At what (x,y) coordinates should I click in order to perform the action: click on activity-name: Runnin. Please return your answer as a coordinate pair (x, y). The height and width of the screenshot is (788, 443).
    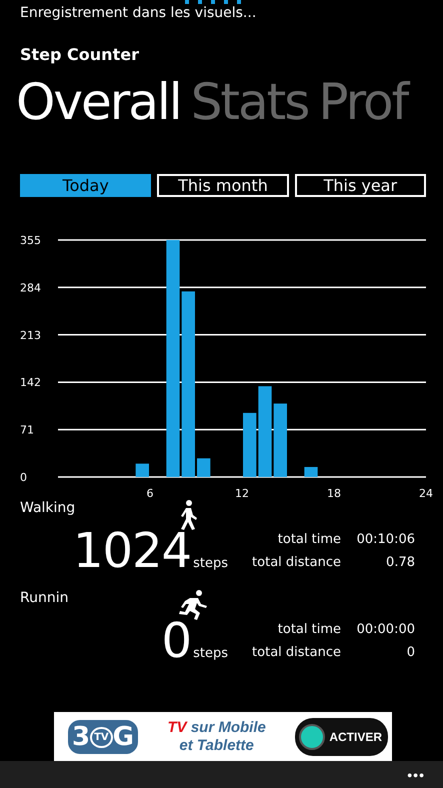
    Looking at the image, I should click on (45, 598).